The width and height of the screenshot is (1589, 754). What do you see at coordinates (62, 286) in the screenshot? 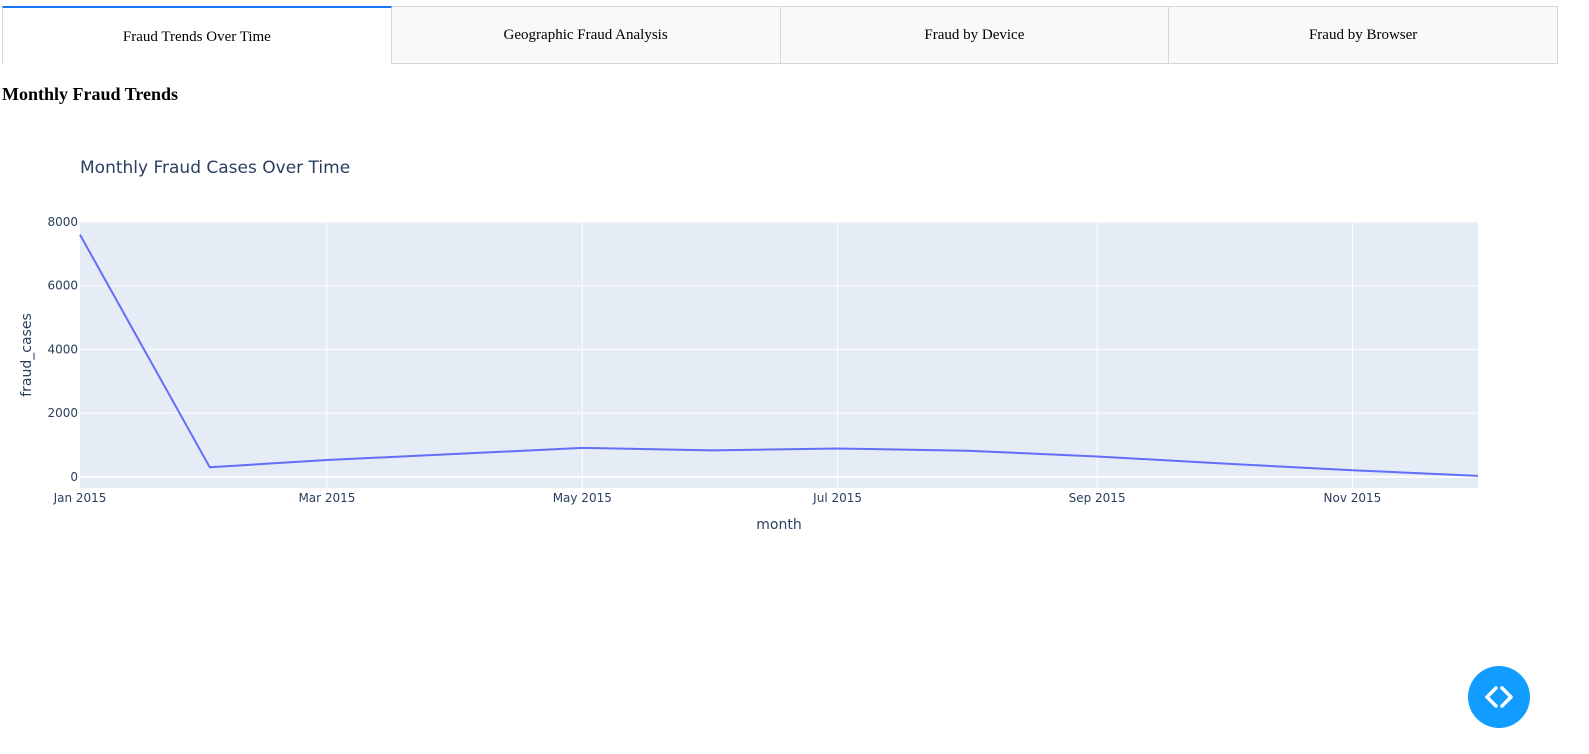
I see `y-tick-label: 6000` at bounding box center [62, 286].